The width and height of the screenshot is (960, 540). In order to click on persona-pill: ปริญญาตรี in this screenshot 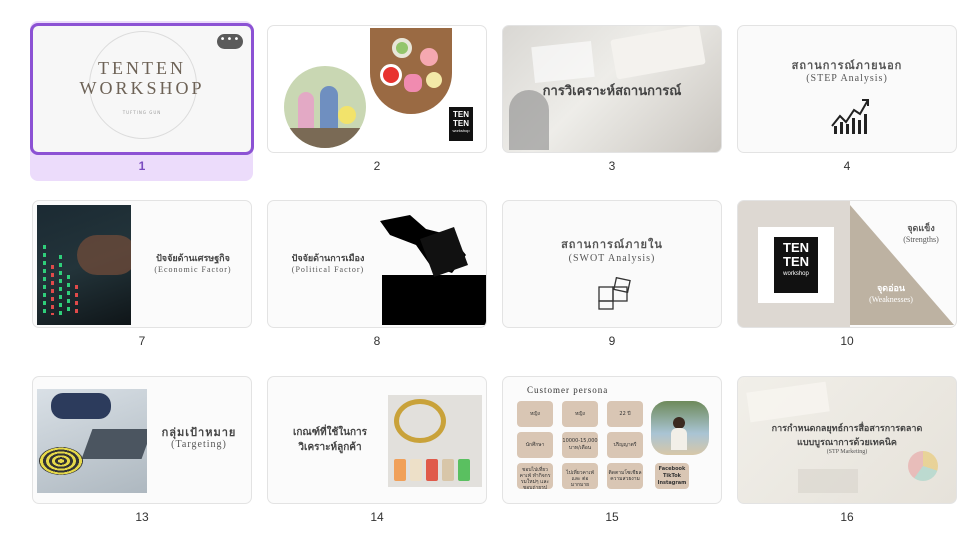, I will do `click(625, 445)`.